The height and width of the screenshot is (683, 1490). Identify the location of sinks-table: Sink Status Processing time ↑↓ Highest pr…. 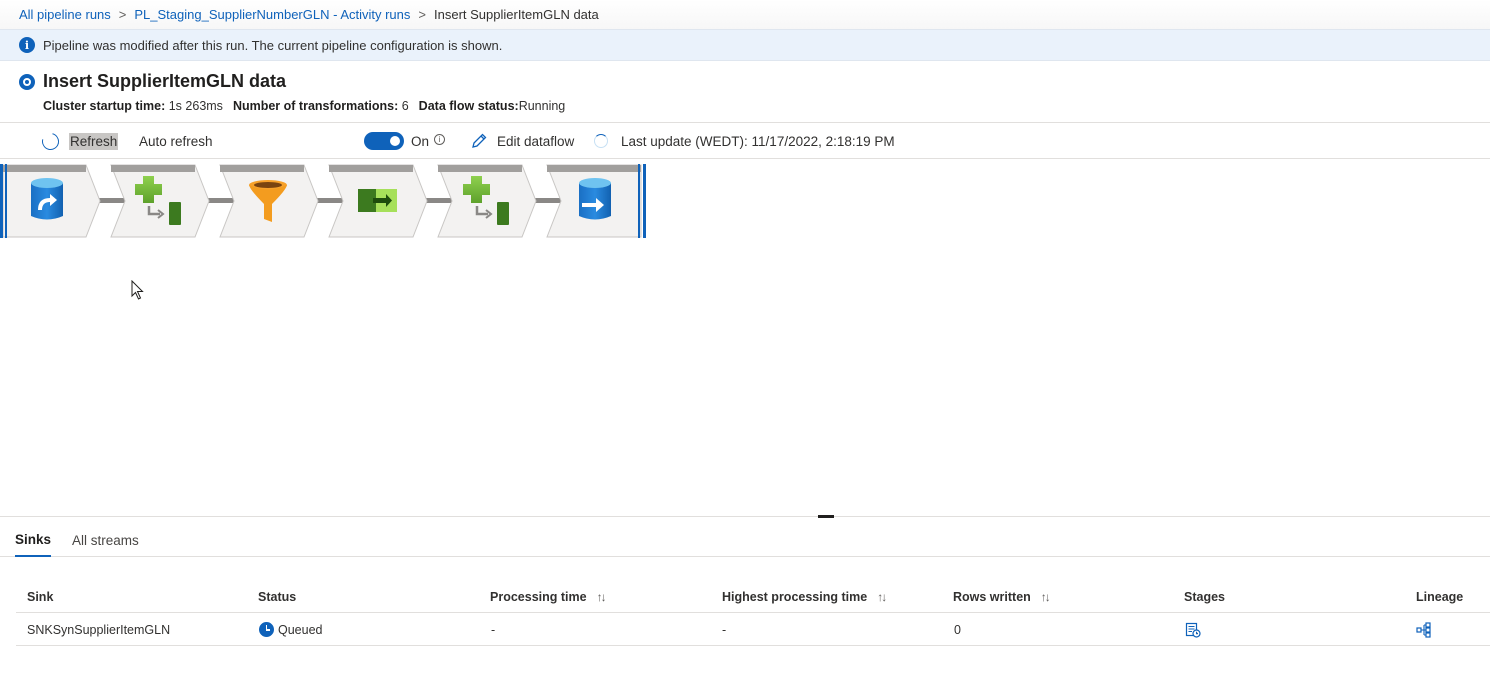
(753, 613).